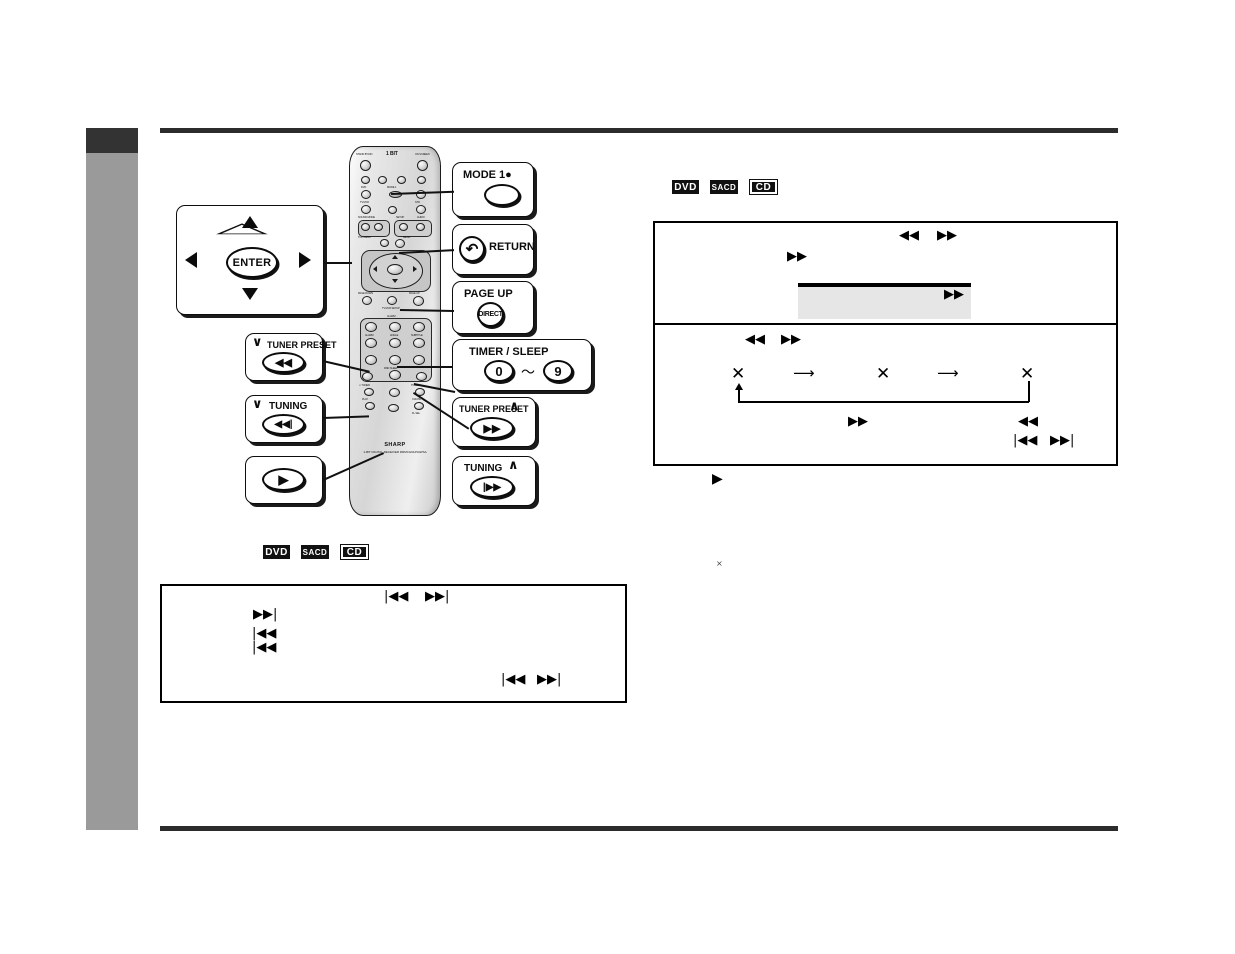  Describe the element at coordinates (394, 392) in the screenshot. I see `remote-button-play` at that location.